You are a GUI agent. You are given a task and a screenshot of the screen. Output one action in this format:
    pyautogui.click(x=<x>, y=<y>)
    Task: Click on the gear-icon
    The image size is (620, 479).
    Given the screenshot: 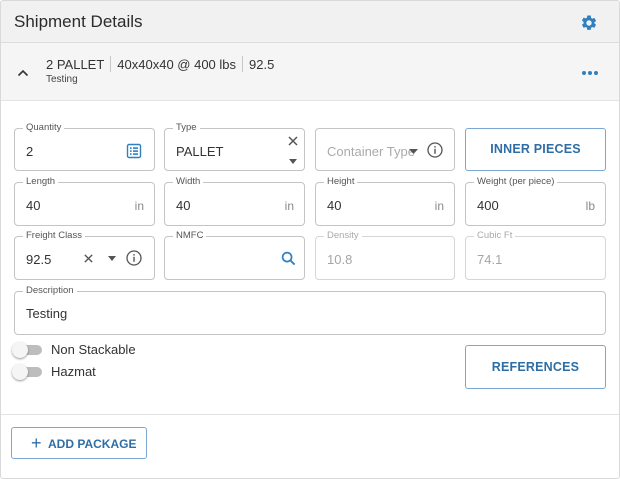 What is the action you would take?
    pyautogui.click(x=589, y=23)
    